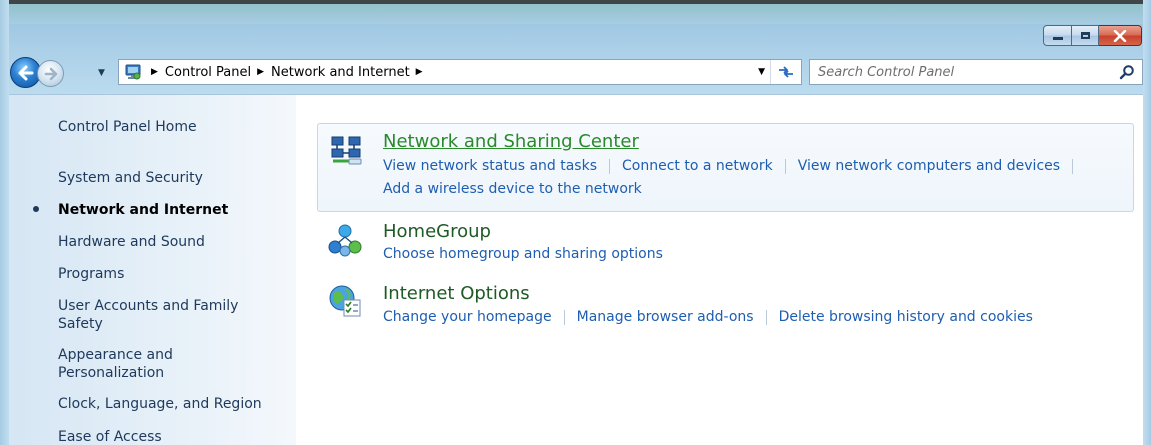 The image size is (1151, 445). Describe the element at coordinates (143, 210) in the screenshot. I see `sidebar-item-network-and-internet: Network and Internet` at that location.